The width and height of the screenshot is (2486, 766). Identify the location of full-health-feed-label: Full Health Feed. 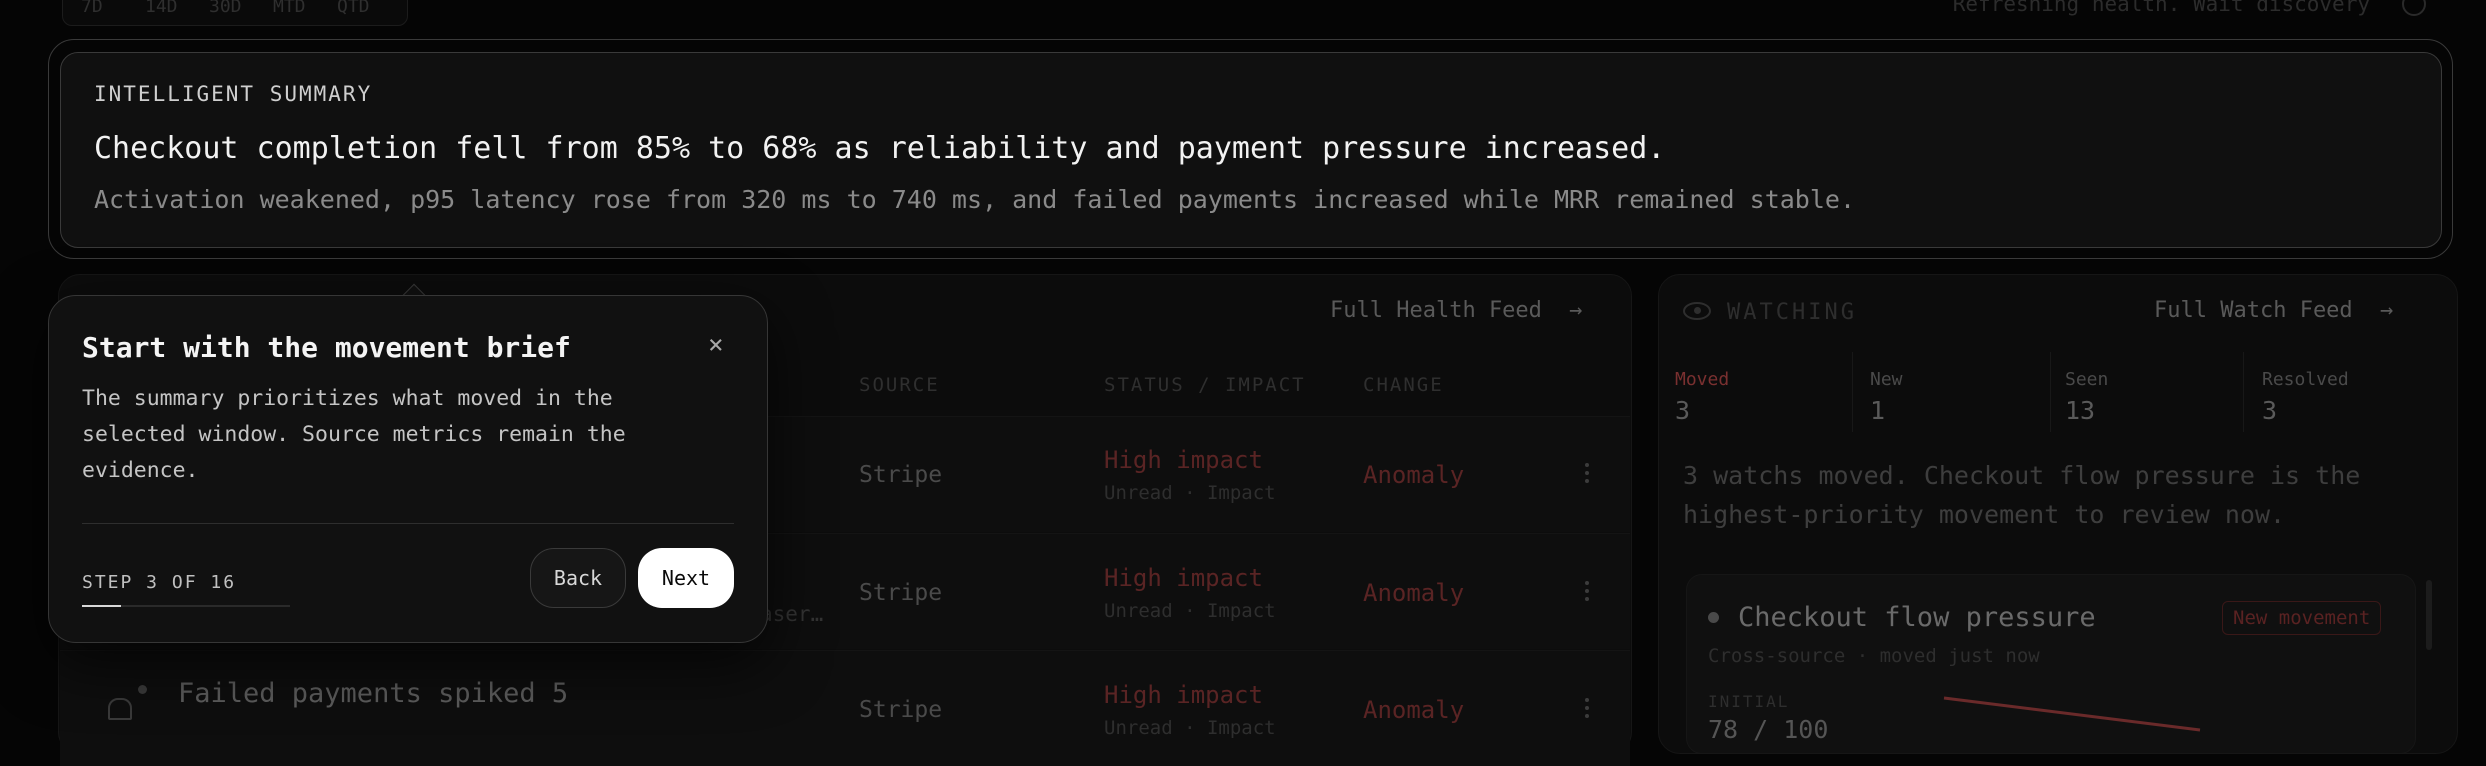
(1436, 310).